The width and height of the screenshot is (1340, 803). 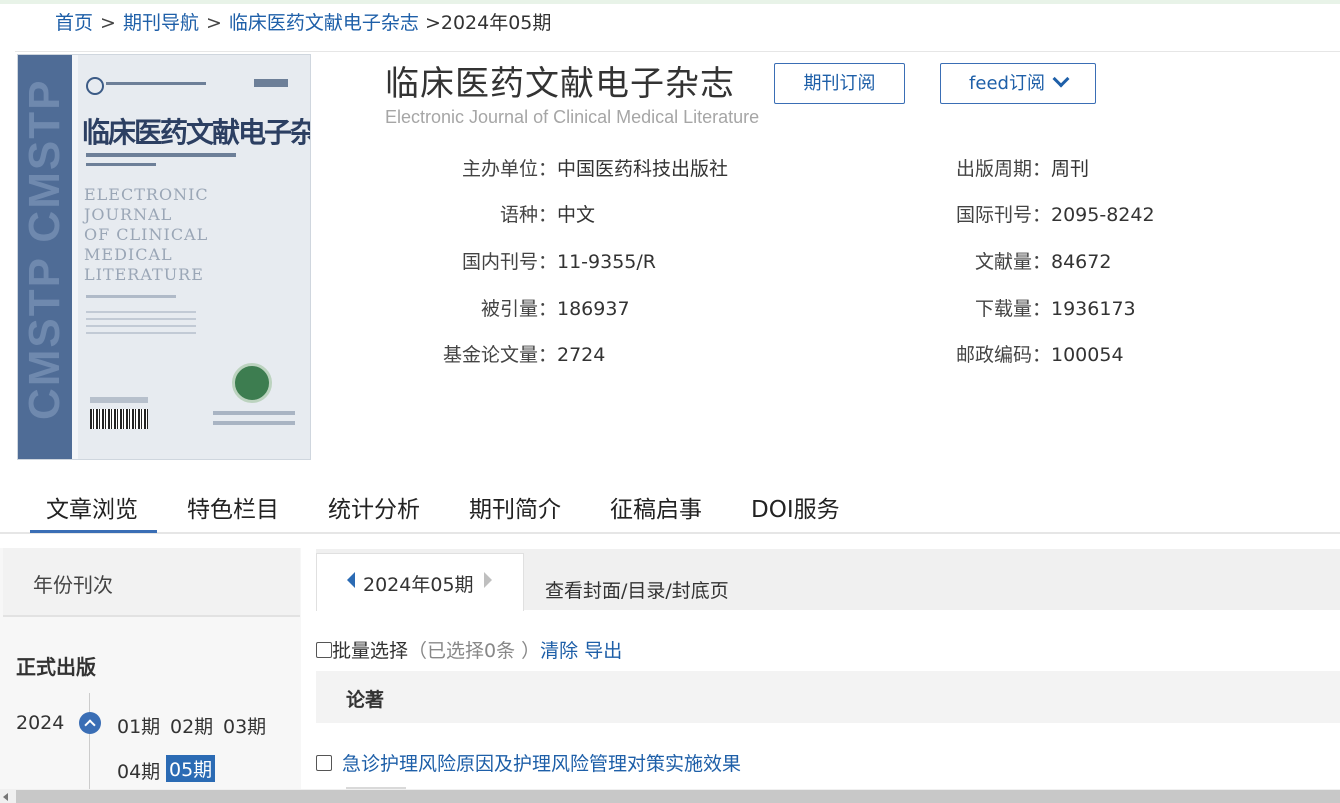 I want to click on issue-link-03: 03期, so click(x=244, y=725).